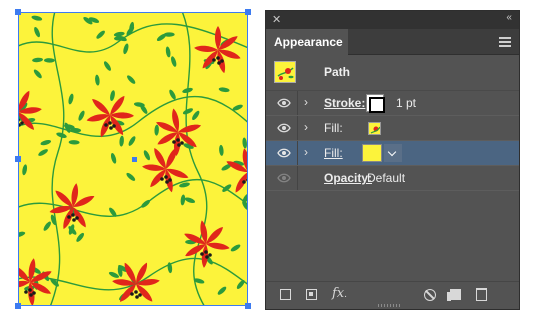 The width and height of the screenshot is (535, 331). What do you see at coordinates (248, 306) in the screenshot?
I see `selection-handle-bottom-right` at bounding box center [248, 306].